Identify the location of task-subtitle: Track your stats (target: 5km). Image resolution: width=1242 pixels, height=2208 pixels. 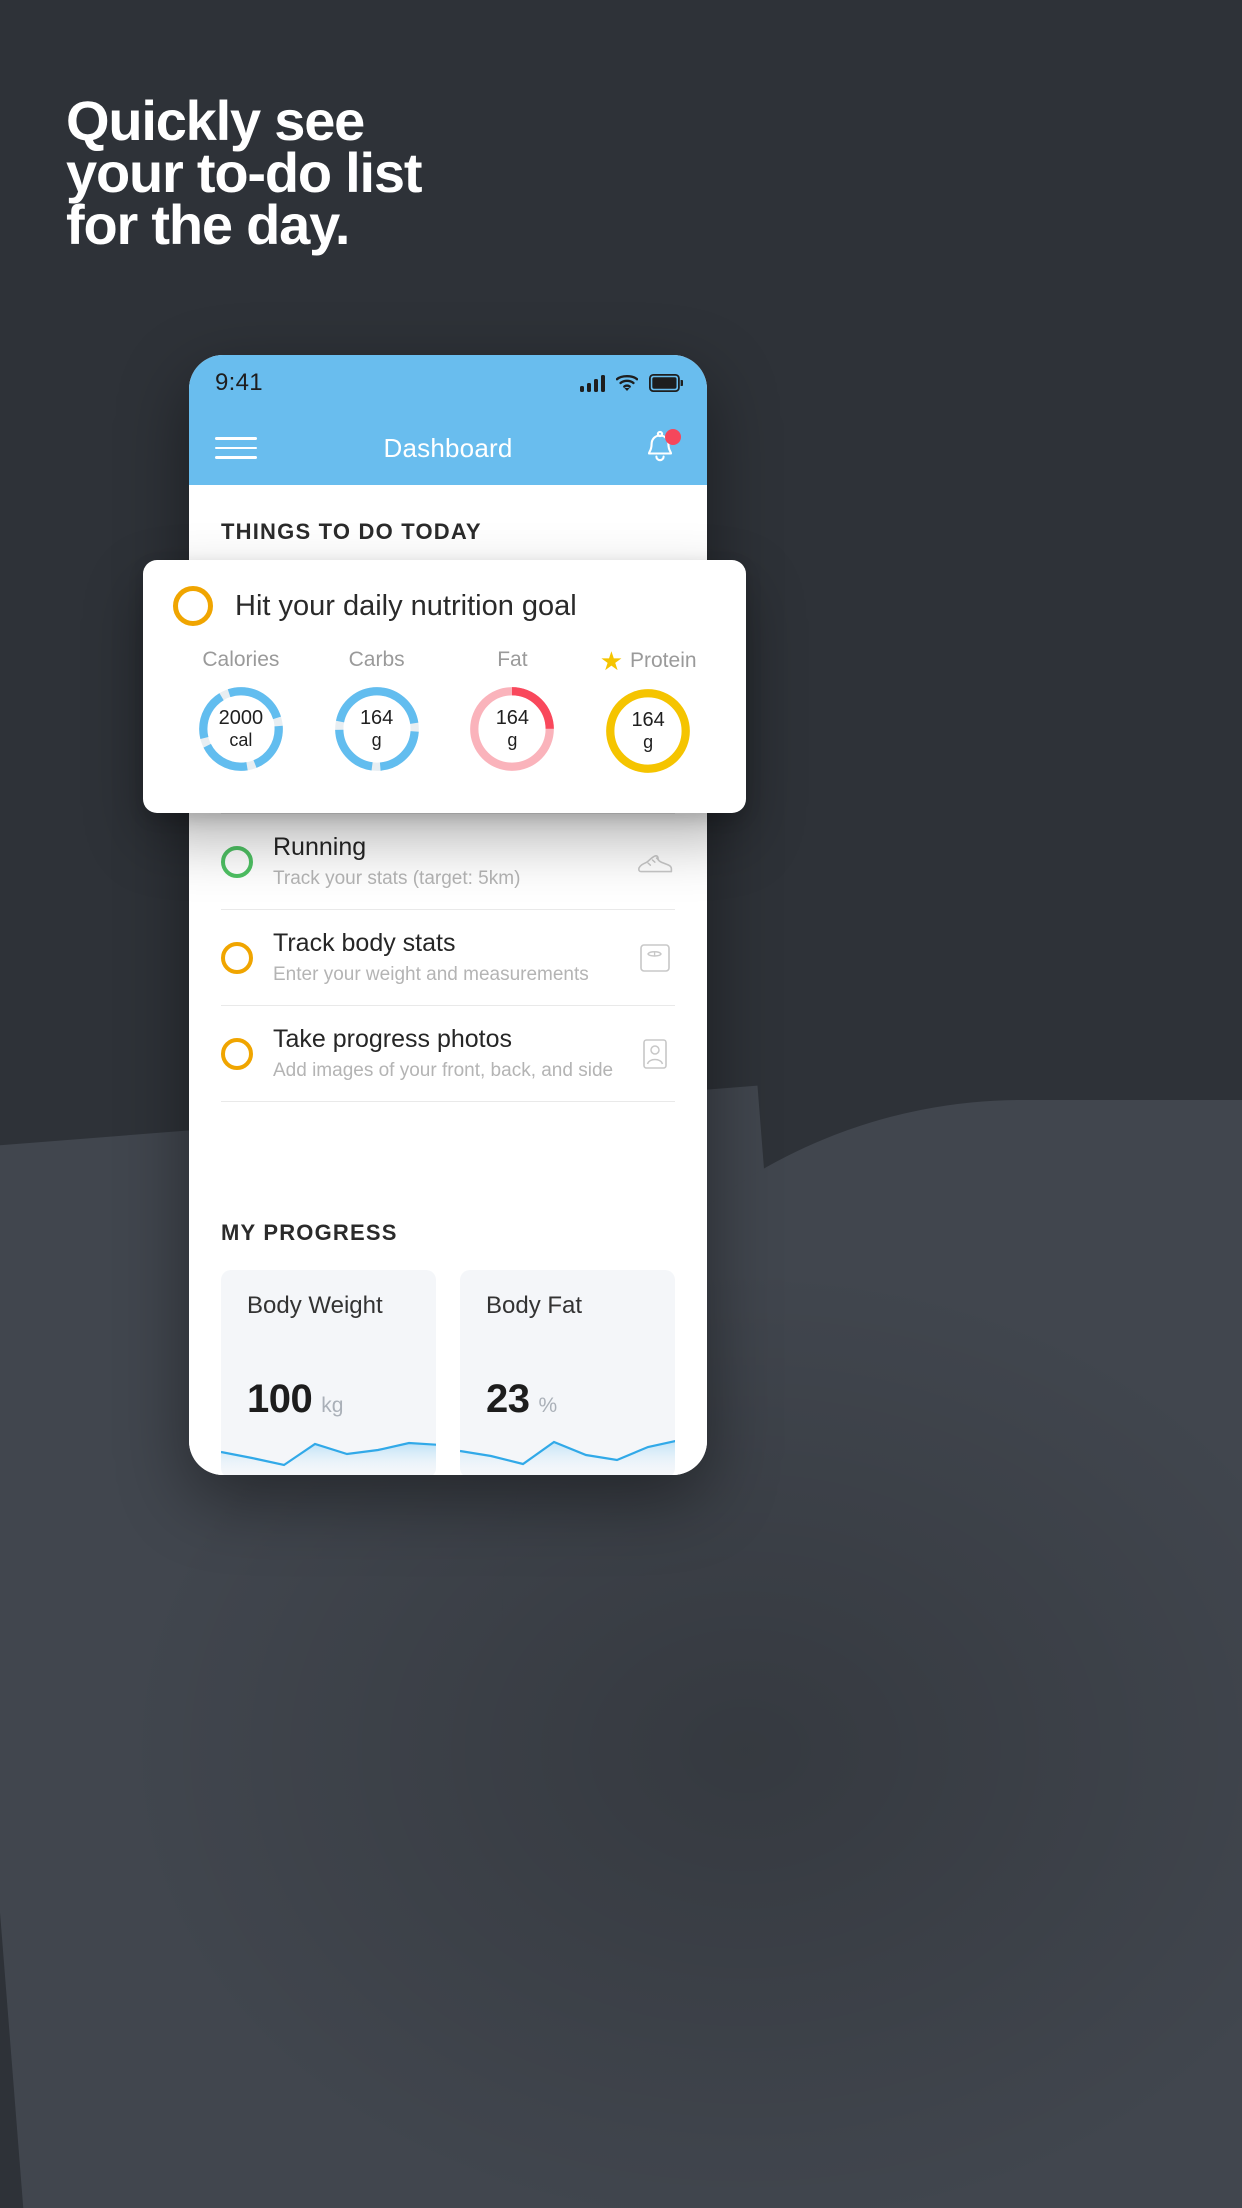
(397, 878).